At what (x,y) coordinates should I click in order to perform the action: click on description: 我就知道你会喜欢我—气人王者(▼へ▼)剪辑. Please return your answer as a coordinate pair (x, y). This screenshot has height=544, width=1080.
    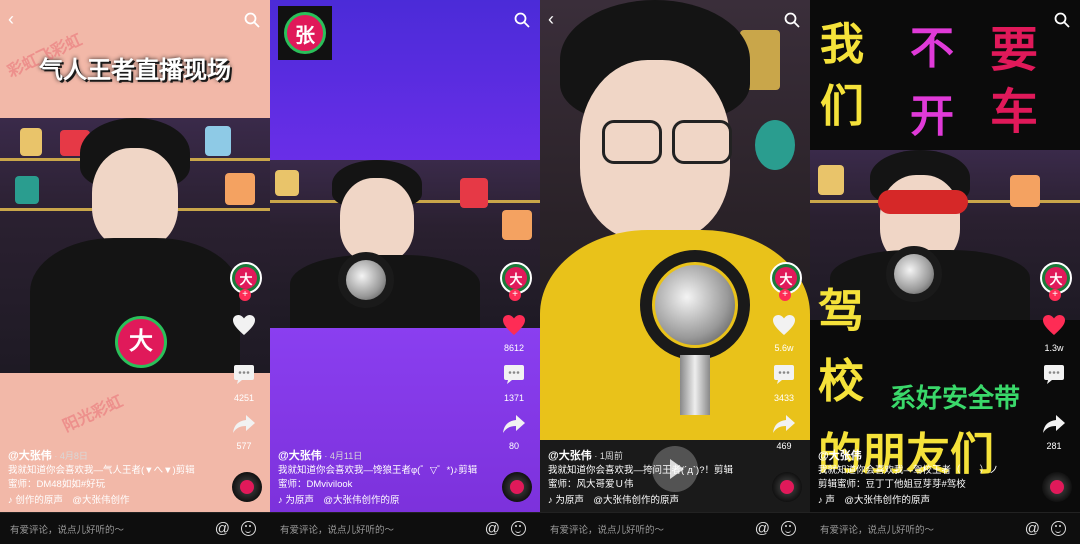
    Looking at the image, I should click on (101, 470).